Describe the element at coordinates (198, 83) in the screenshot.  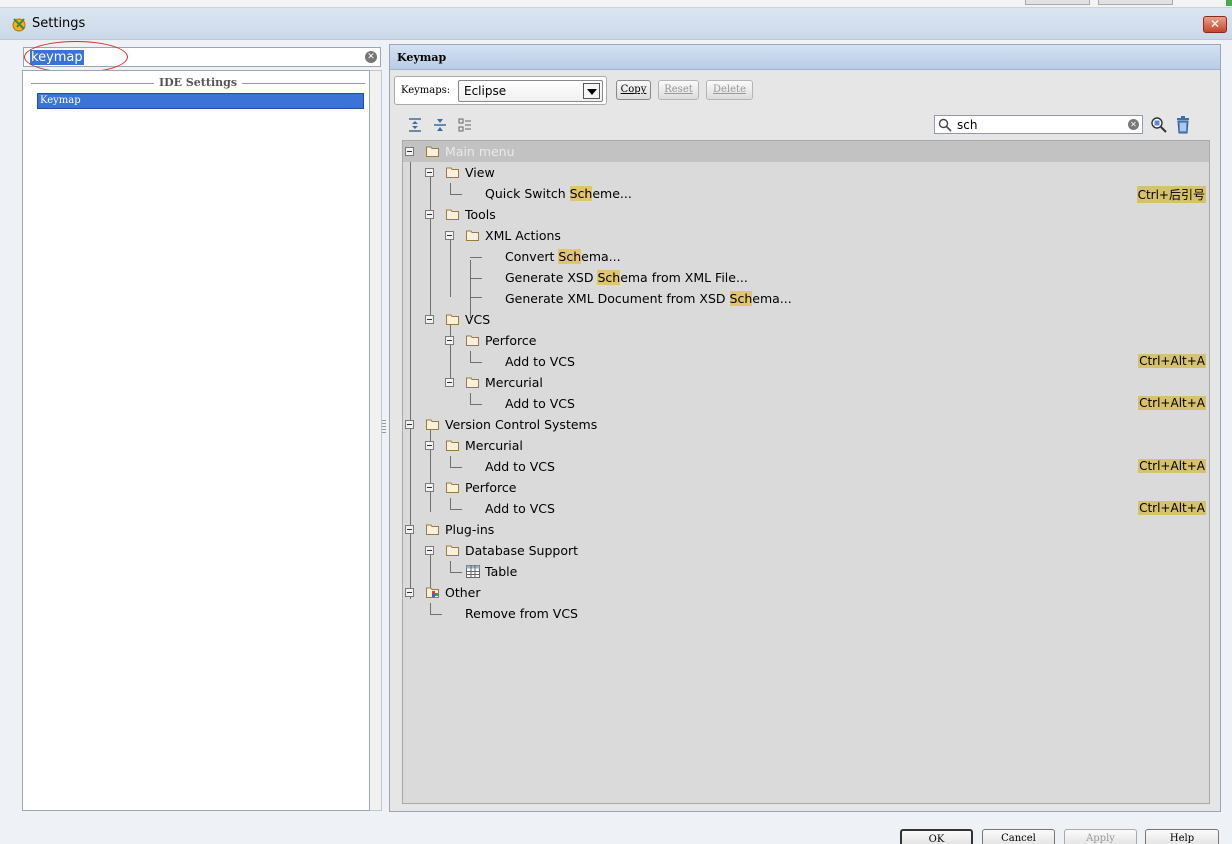
I see `section-header: IDE Settings` at that location.